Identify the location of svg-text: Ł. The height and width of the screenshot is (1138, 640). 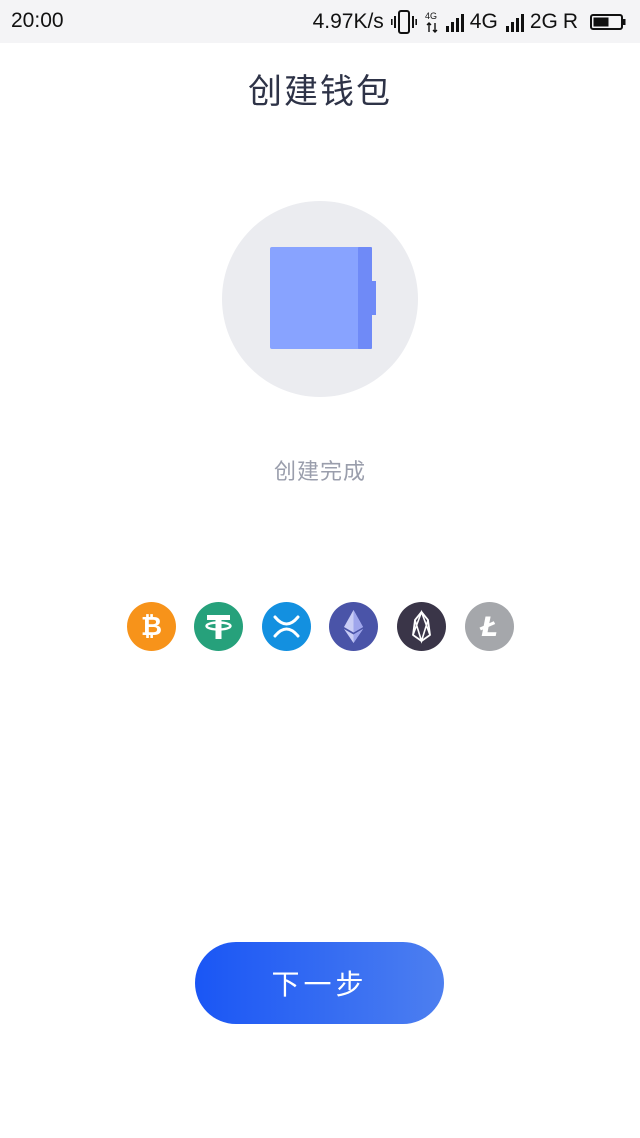
(488, 627).